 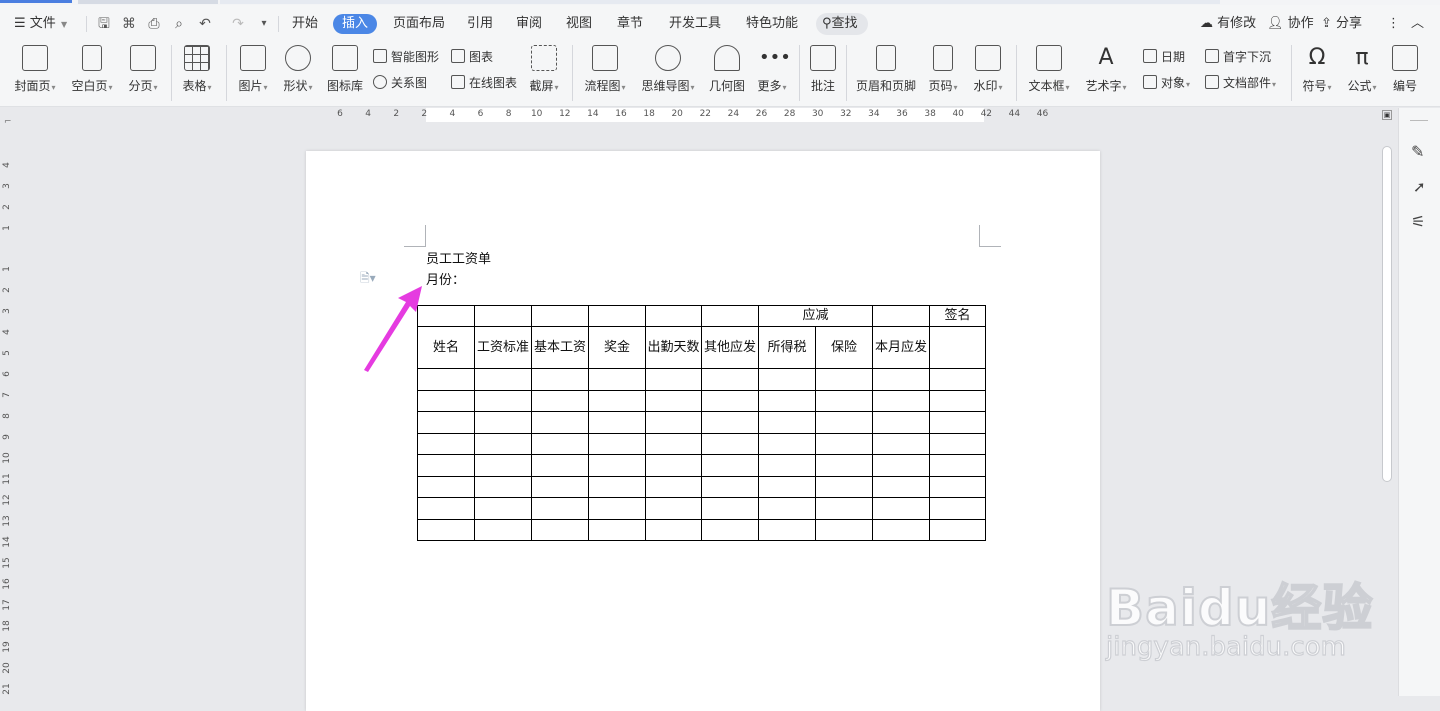 I want to click on more-button: ••• 更多▾, so click(x=773, y=69).